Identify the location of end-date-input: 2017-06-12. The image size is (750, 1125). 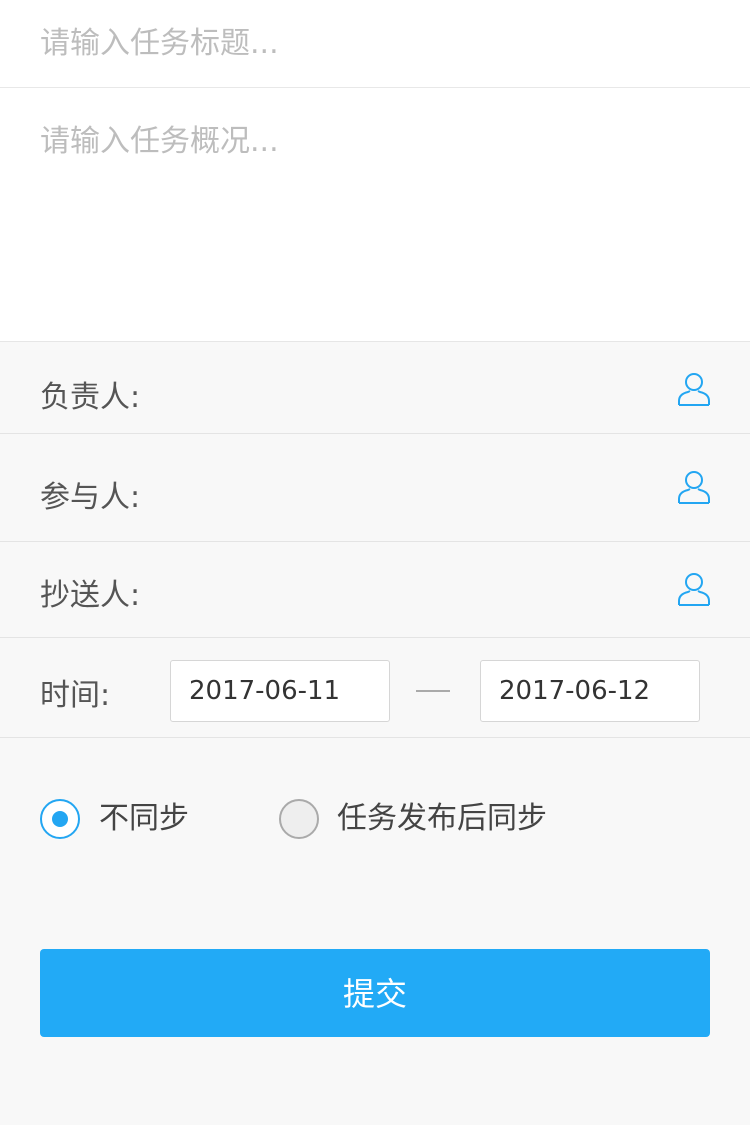
(590, 691).